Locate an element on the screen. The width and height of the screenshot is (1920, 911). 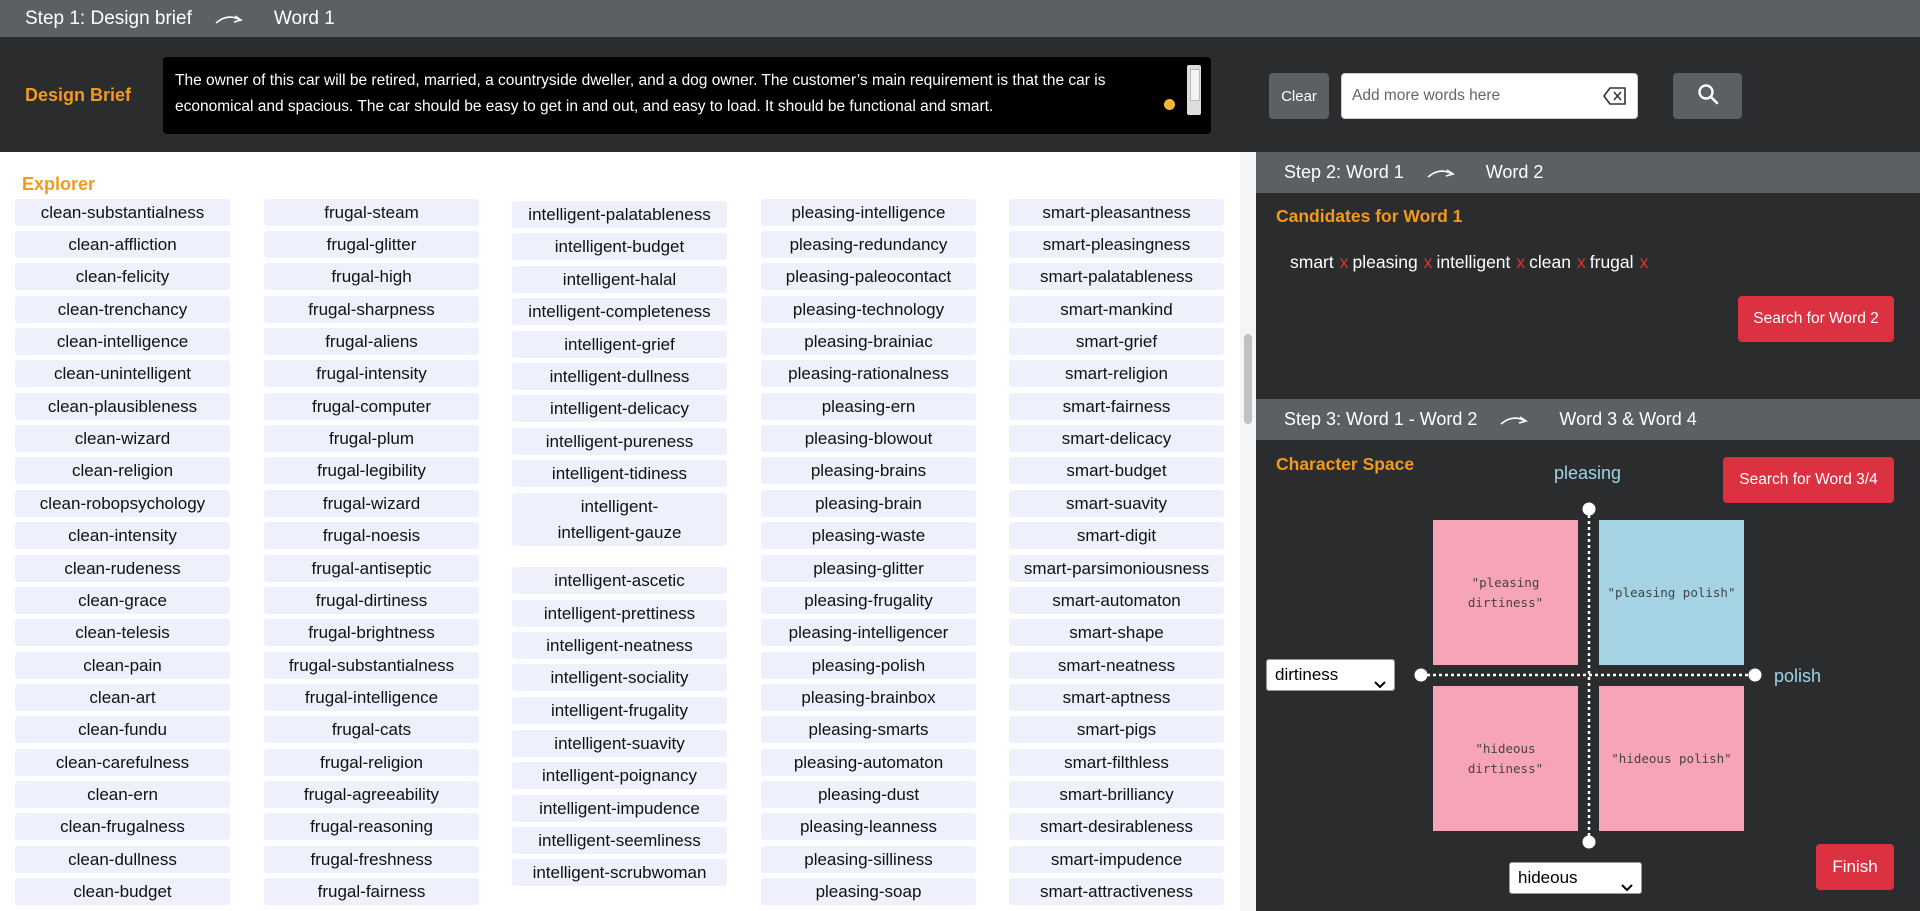
explorer-word-chip: frugal-agreeability is located at coordinates (371, 794).